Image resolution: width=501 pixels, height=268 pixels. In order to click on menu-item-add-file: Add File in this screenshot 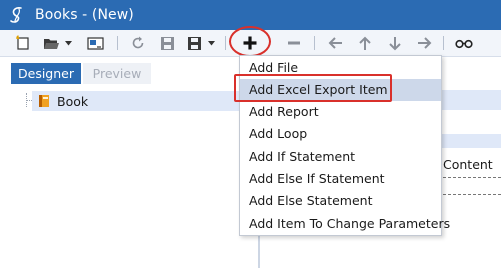, I will do `click(340, 68)`.